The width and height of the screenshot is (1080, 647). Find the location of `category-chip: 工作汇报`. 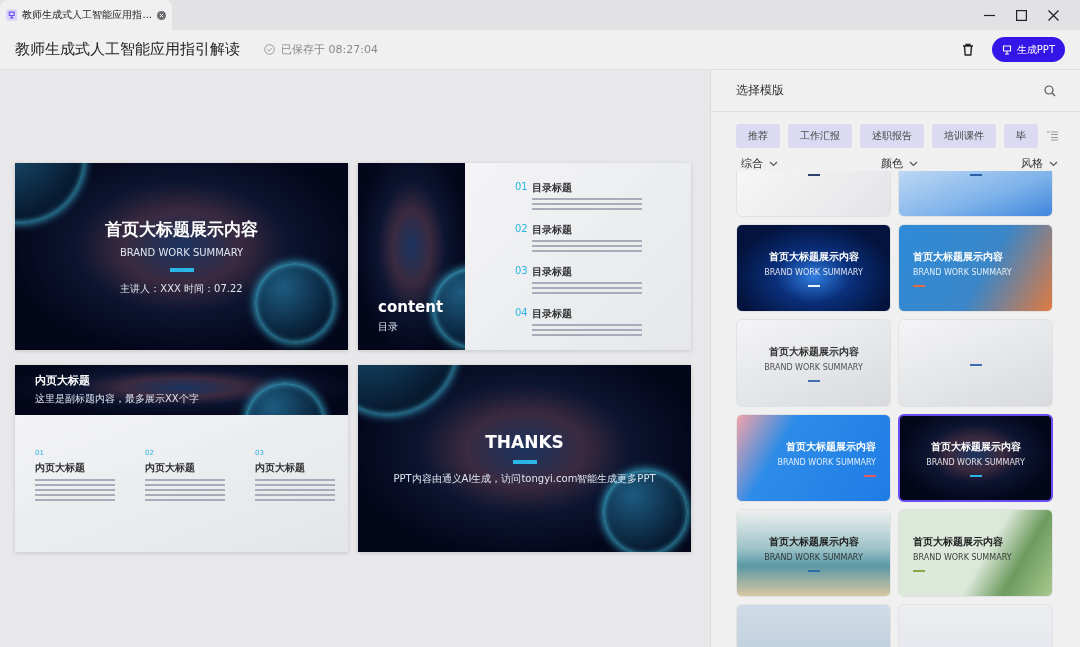

category-chip: 工作汇报 is located at coordinates (820, 136).